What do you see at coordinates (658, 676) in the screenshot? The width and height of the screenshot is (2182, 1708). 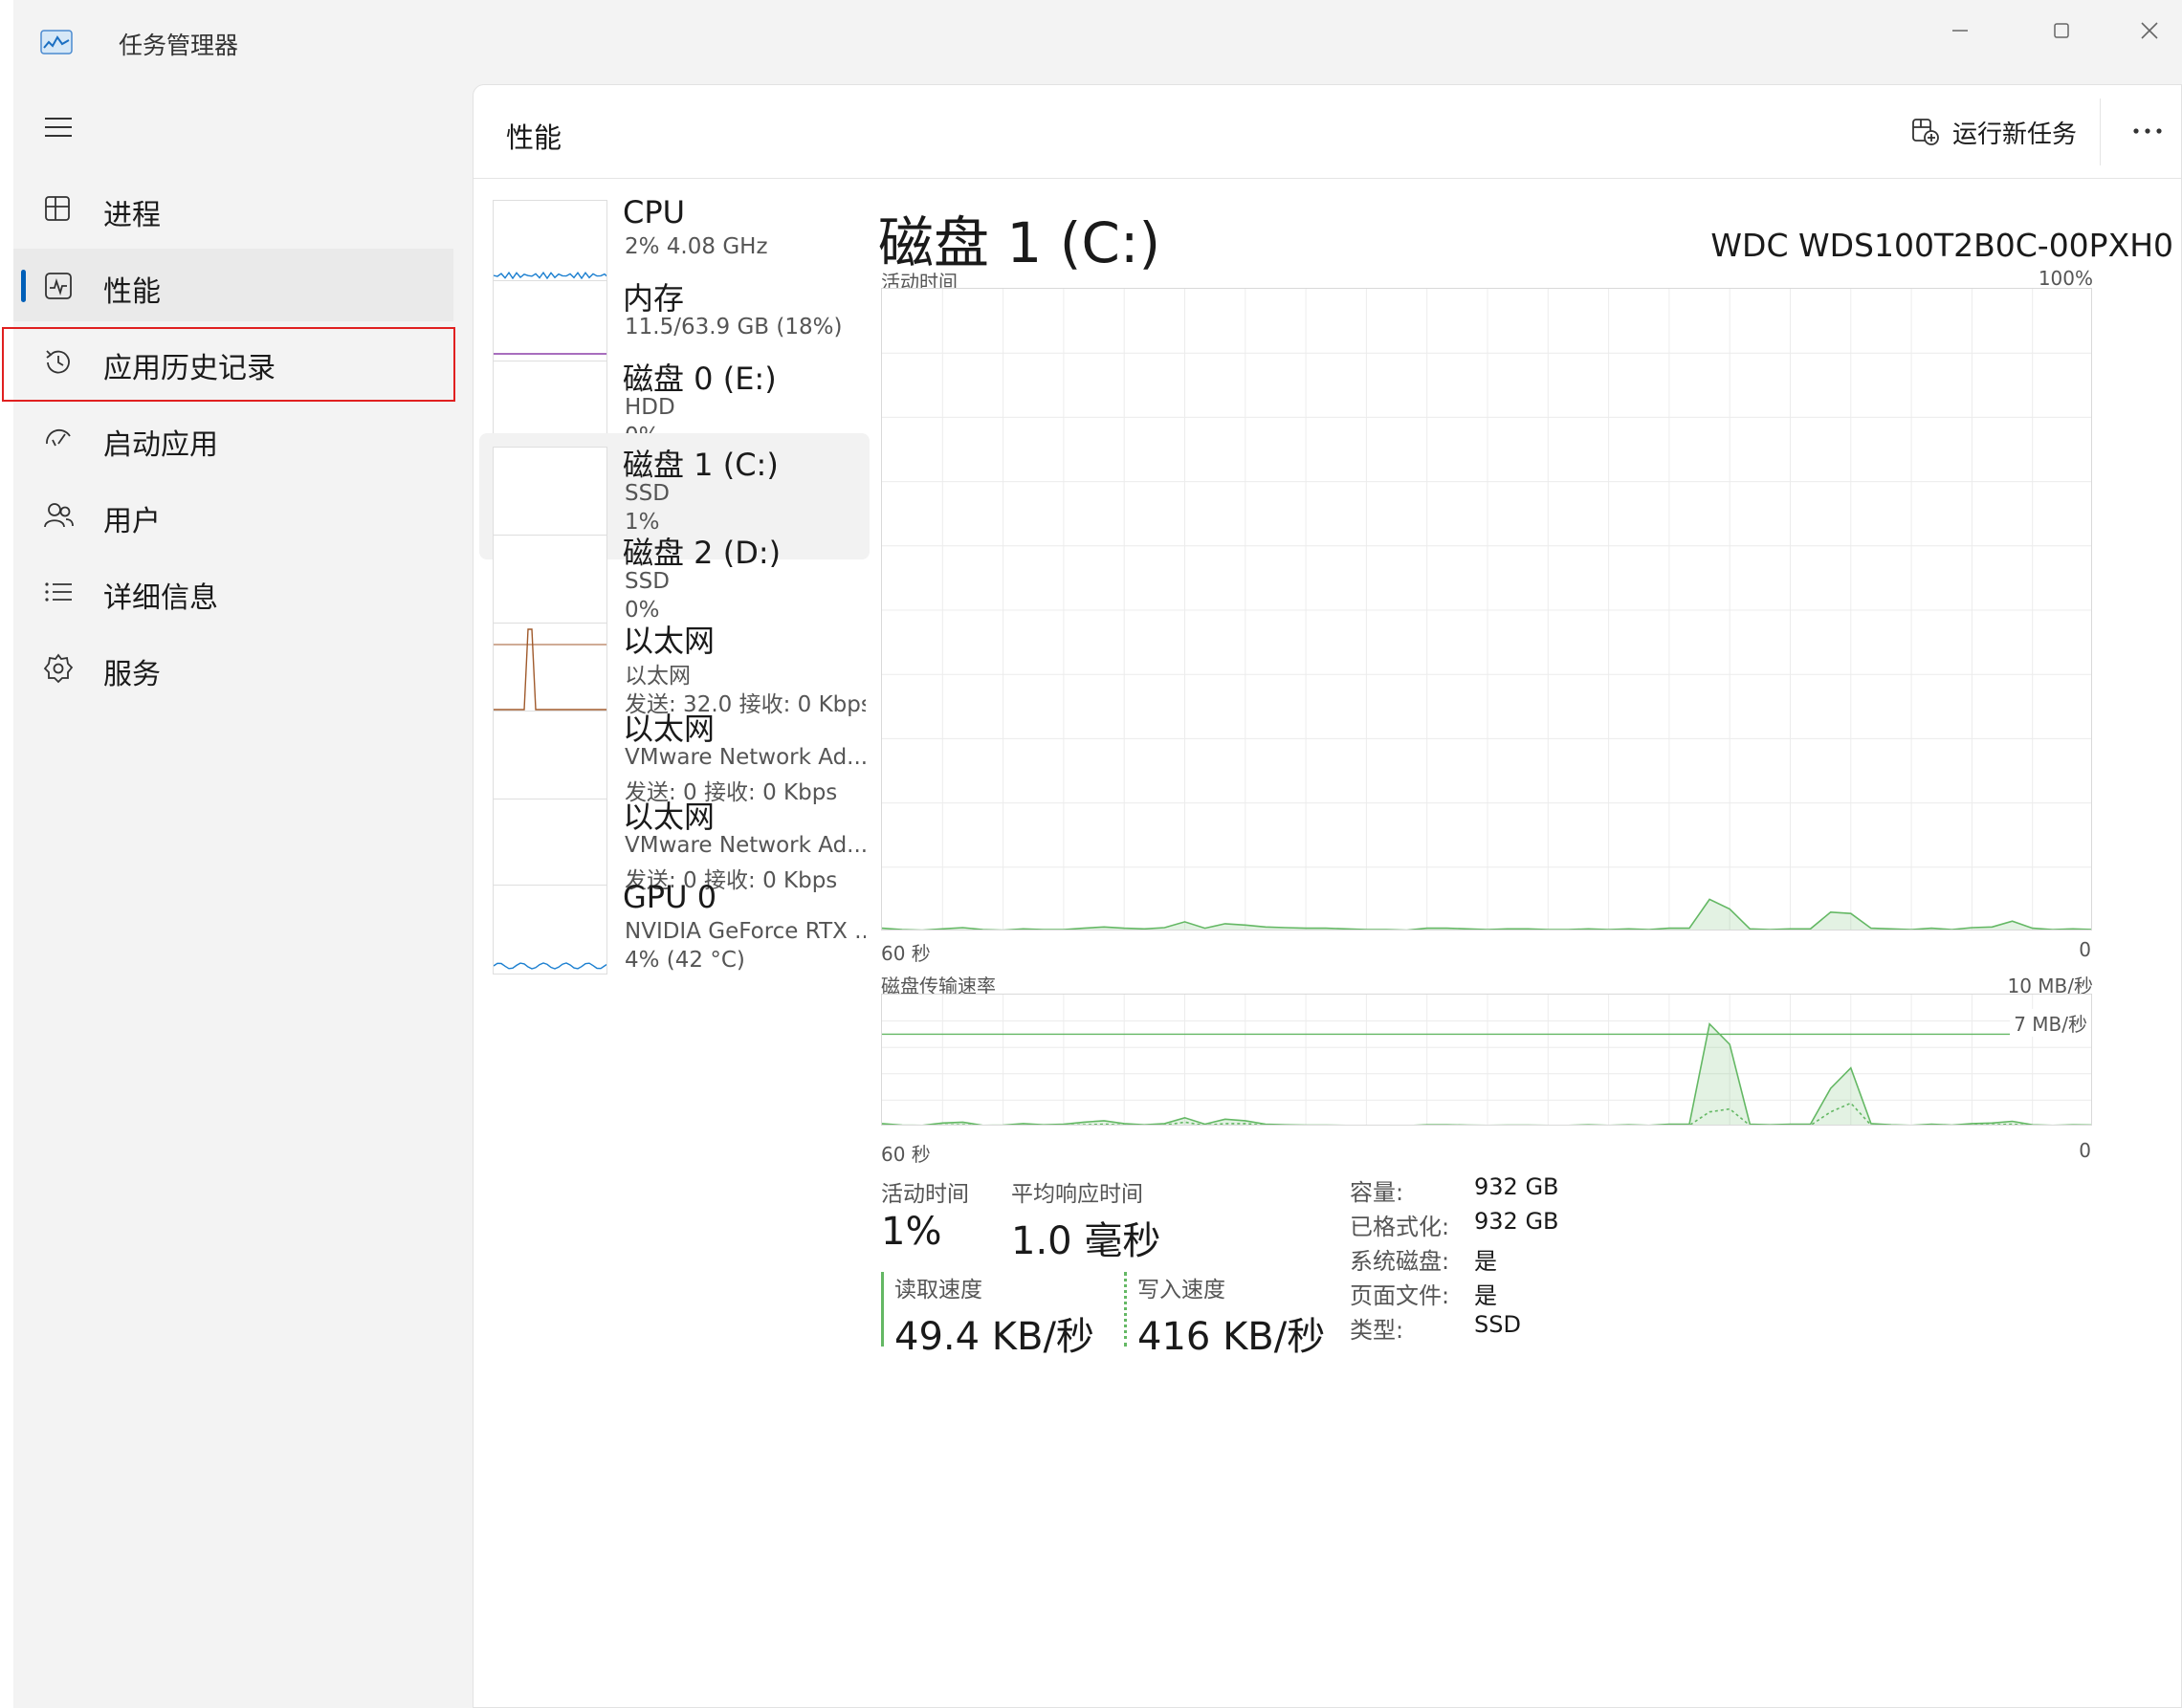 I see `device-subtitle: 以太网` at bounding box center [658, 676].